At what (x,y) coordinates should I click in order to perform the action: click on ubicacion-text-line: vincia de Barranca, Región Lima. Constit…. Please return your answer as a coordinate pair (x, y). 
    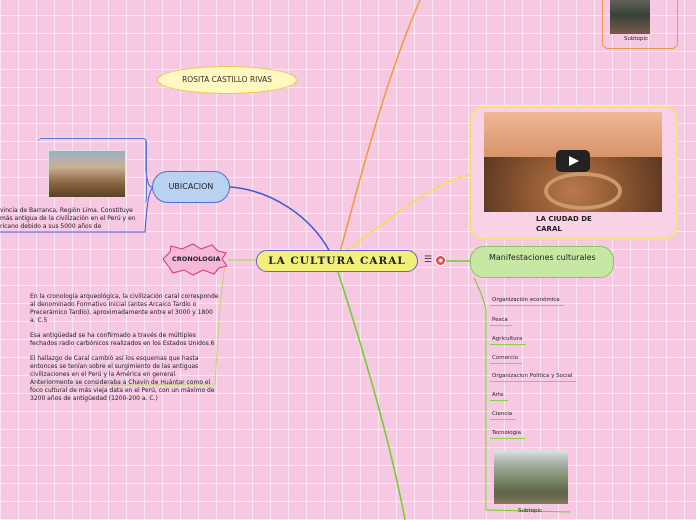
    Looking at the image, I should click on (66, 210).